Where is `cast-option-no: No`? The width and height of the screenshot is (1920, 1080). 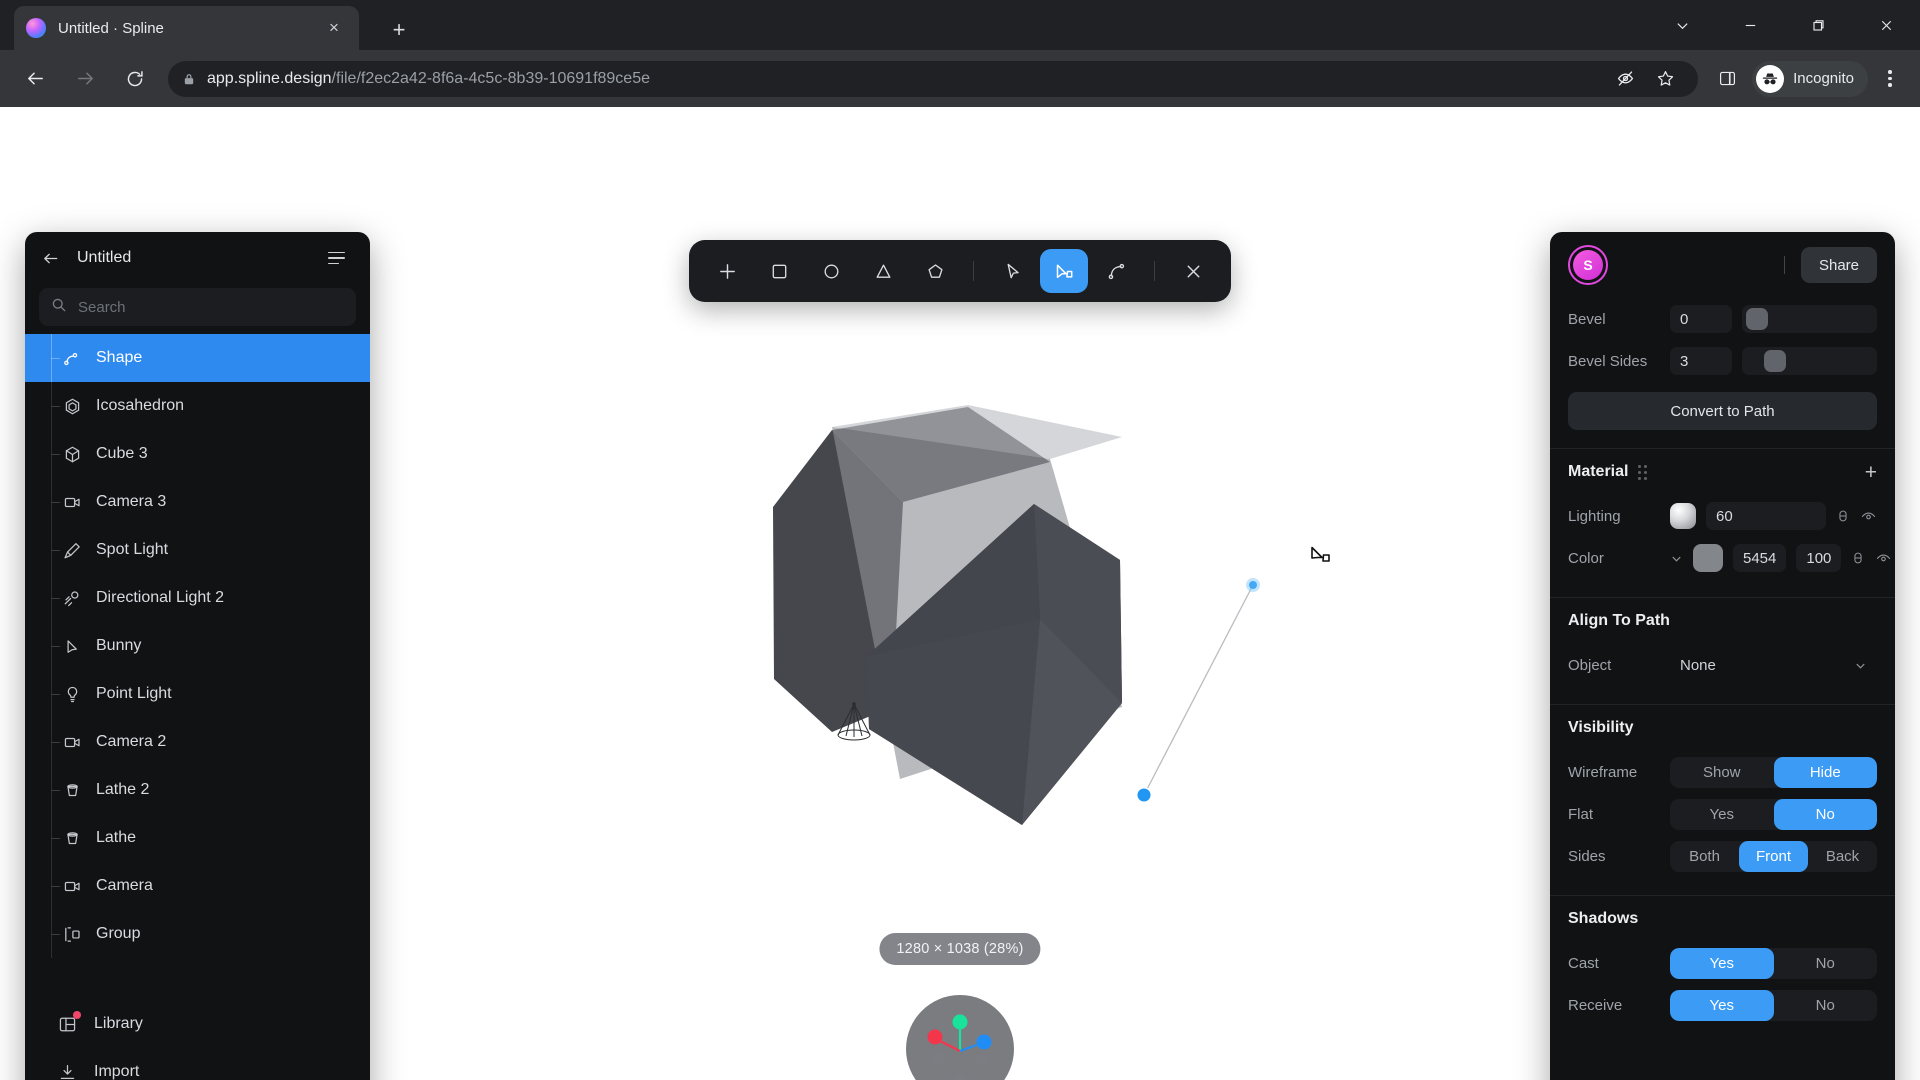 cast-option-no: No is located at coordinates (1826, 963).